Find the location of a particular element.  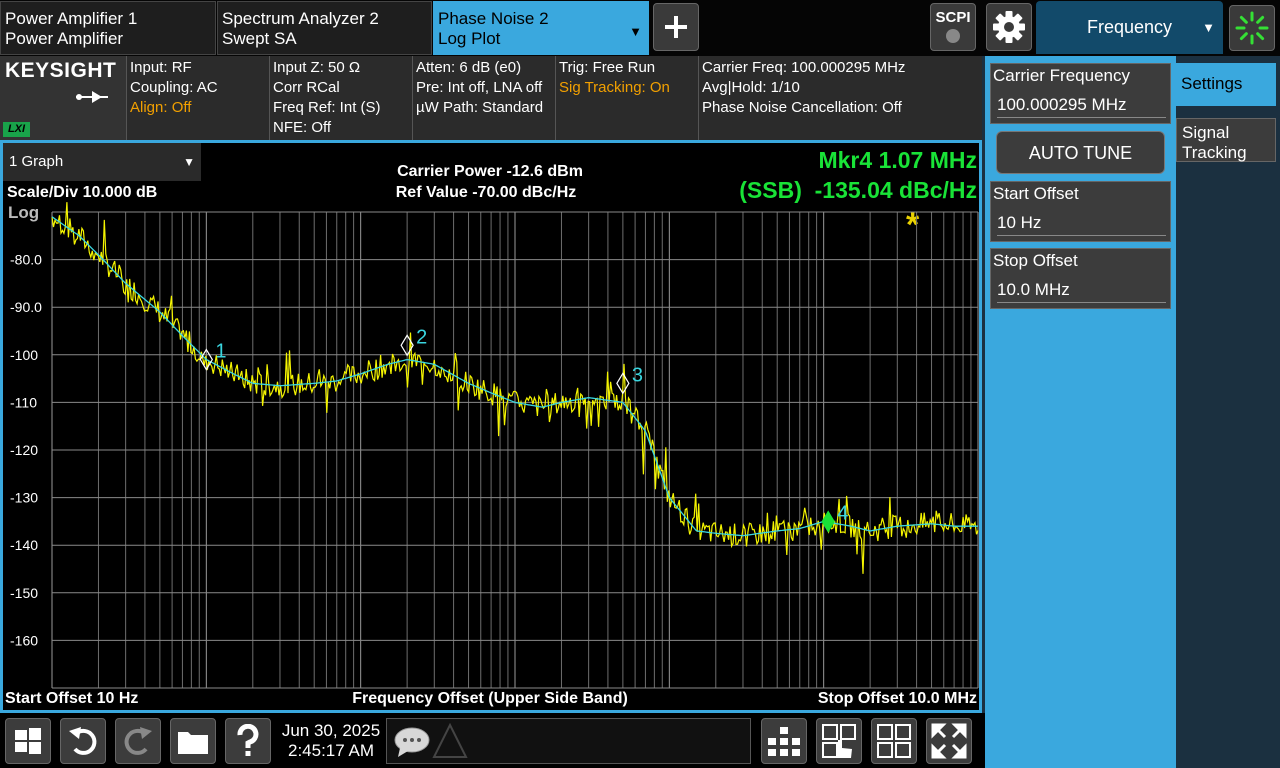

date-text: Jun 30, 2025 is located at coordinates (331, 730).